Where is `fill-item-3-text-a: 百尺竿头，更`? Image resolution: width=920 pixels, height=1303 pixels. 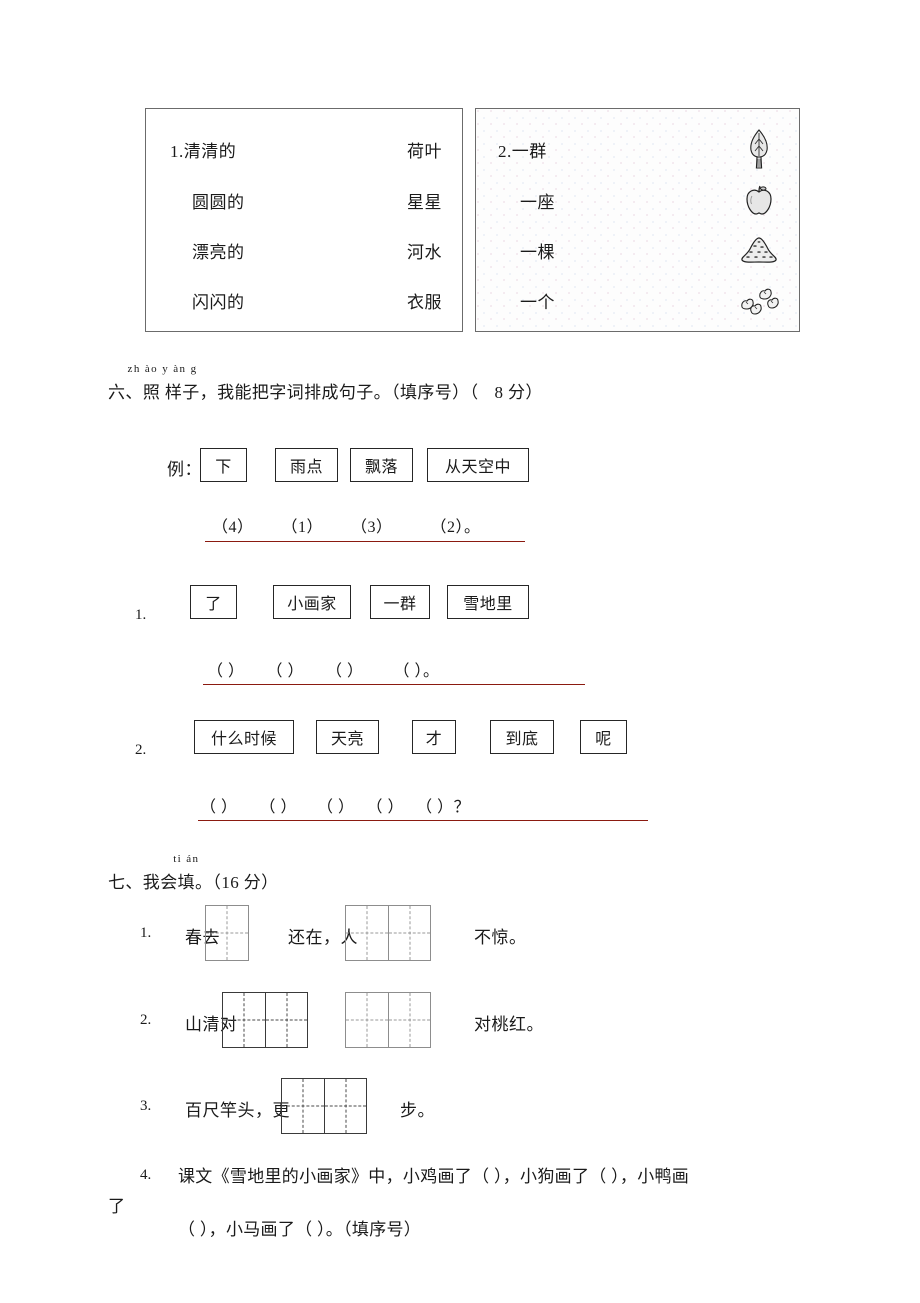 fill-item-3-text-a: 百尺竿头，更 is located at coordinates (237, 1110).